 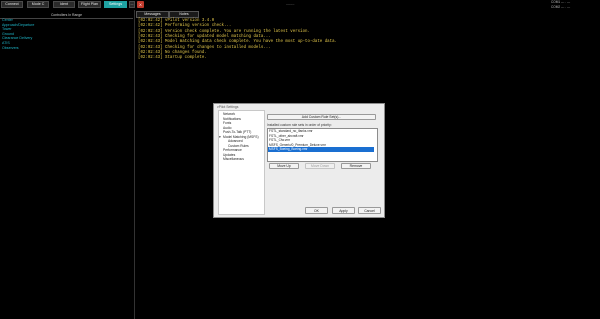 I want to click on sidebar-item-observers: Observers, so click(x=10, y=48).